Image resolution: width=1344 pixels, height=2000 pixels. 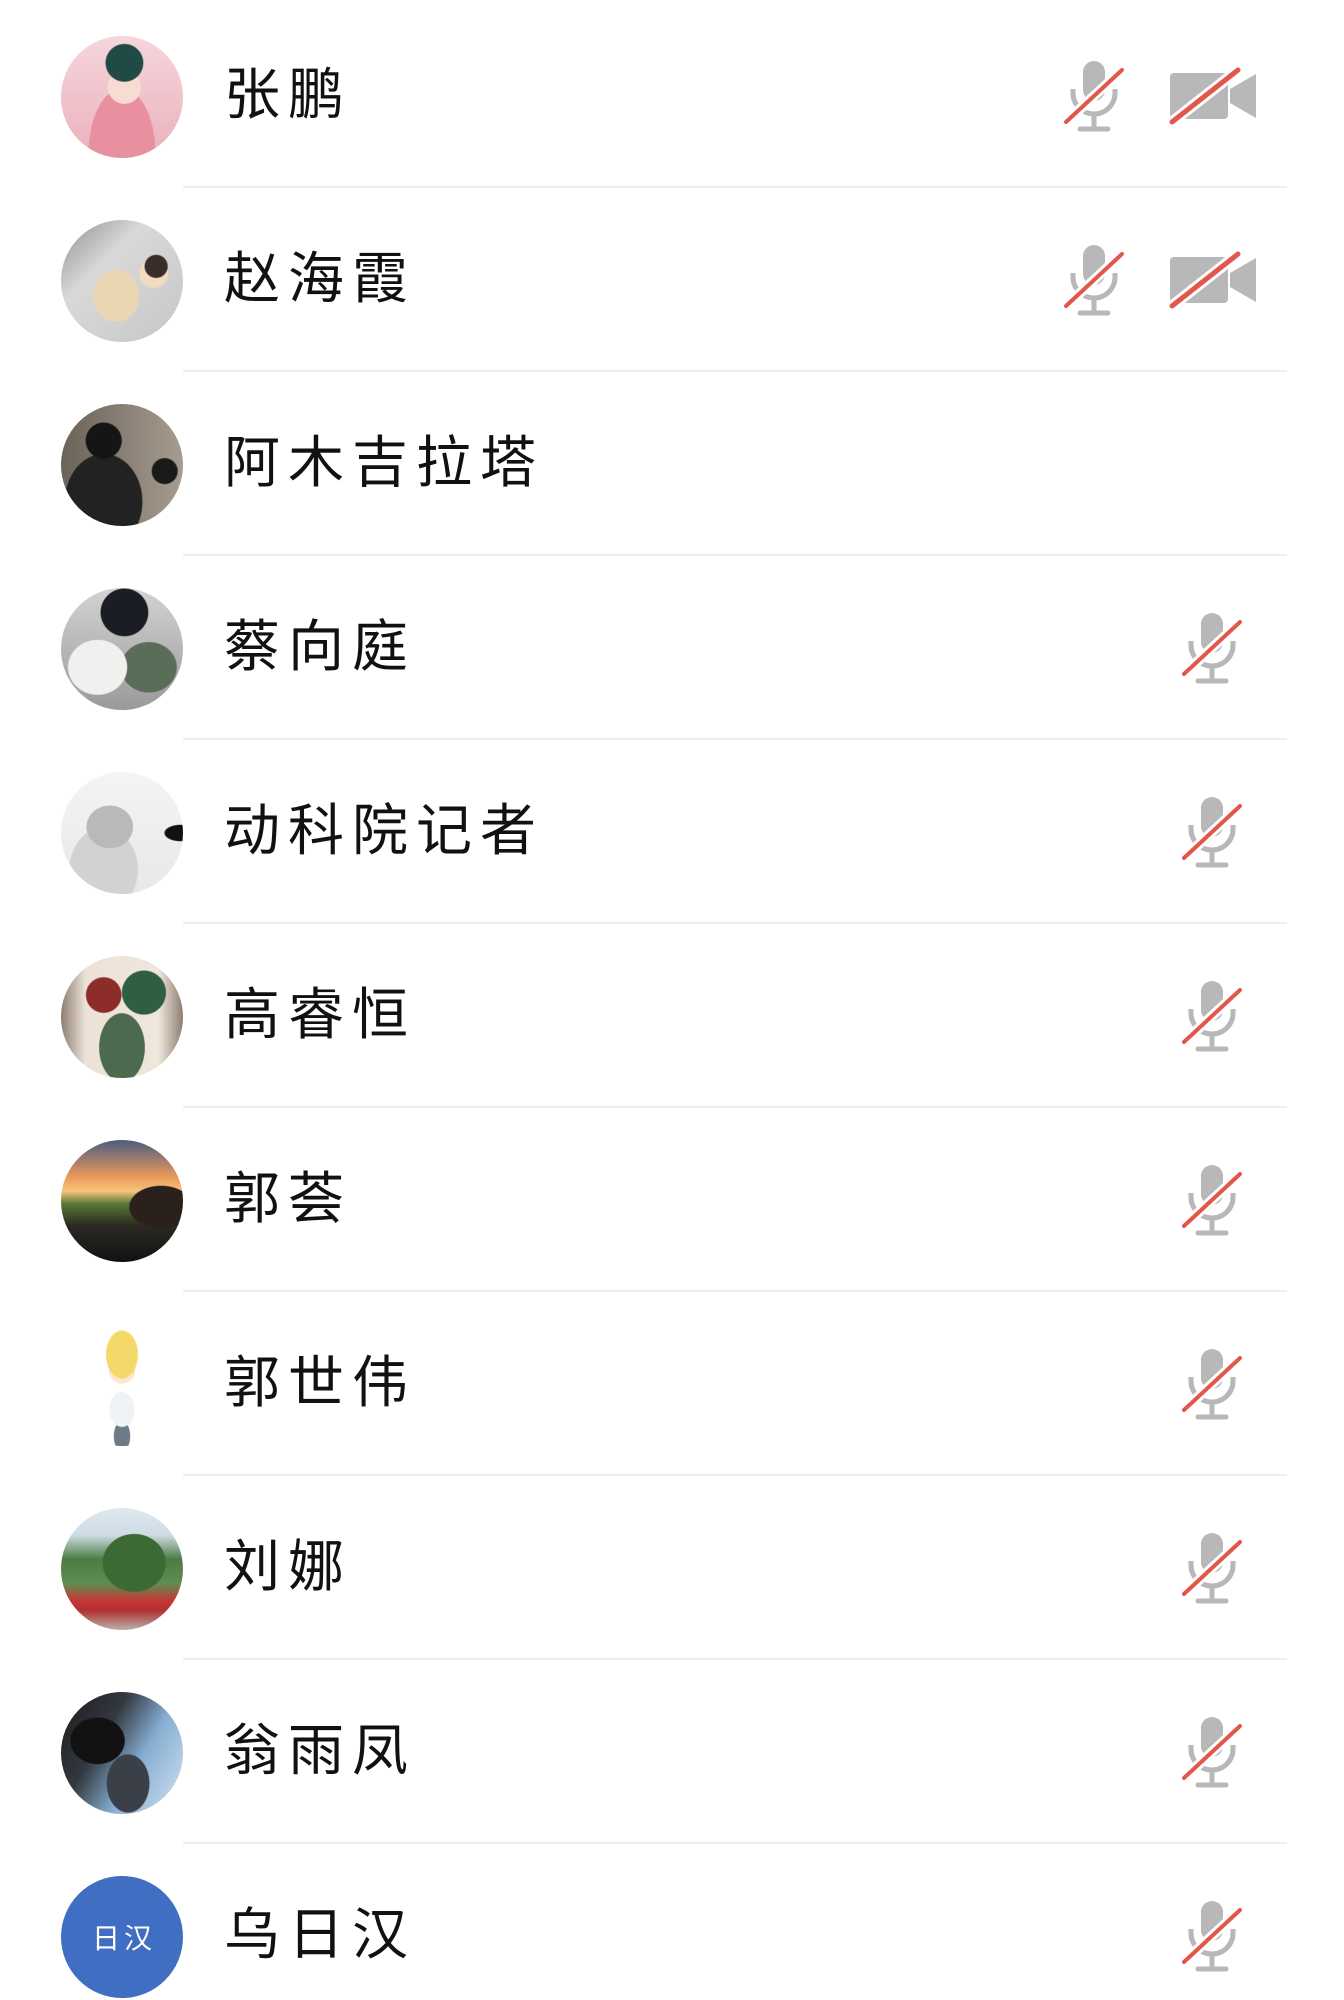 I want to click on participant-row: 郭荟, so click(x=672, y=1200).